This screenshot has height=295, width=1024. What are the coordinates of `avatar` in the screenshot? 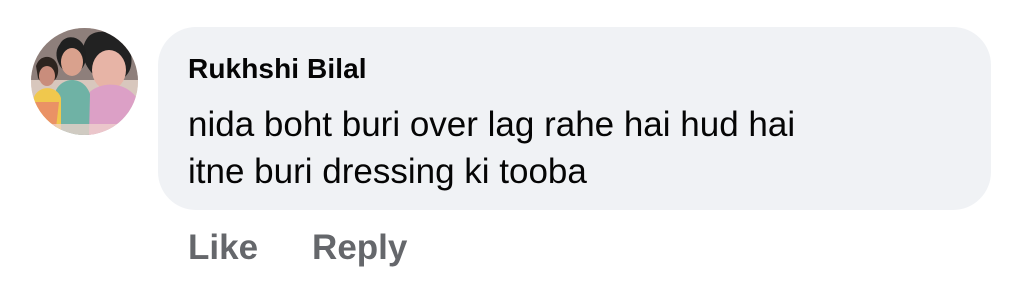 It's located at (84, 81).